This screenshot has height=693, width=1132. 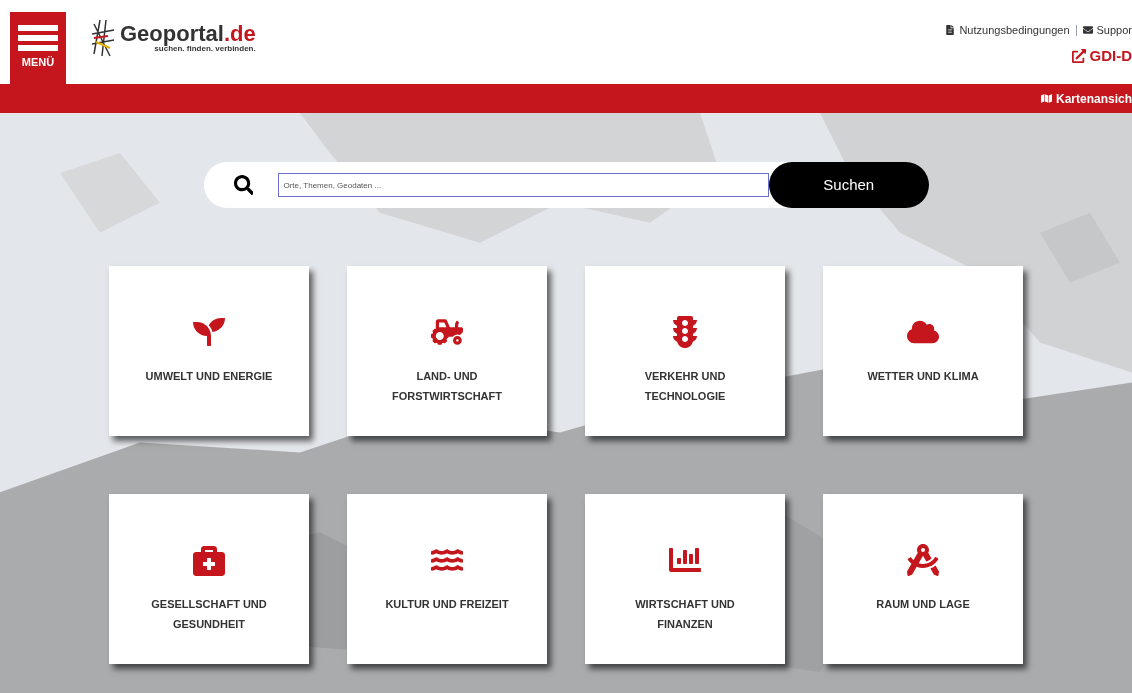 I want to click on category-tile: GESELLSCHAFT UND GESUNDHEIT, so click(x=209, y=579).